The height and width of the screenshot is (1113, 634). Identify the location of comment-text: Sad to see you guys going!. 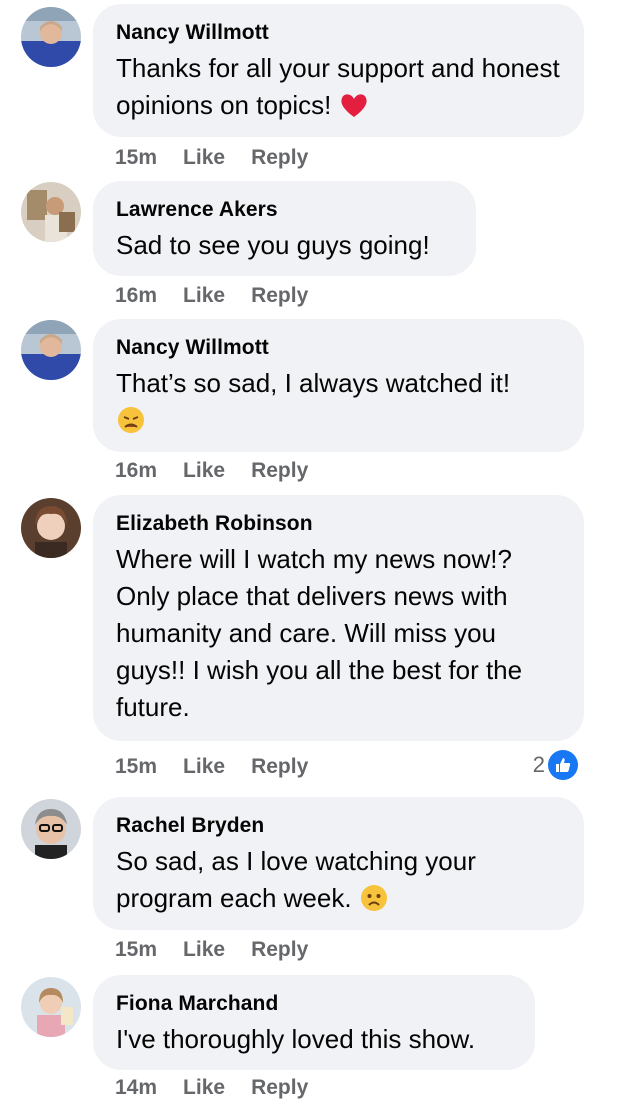
(273, 245).